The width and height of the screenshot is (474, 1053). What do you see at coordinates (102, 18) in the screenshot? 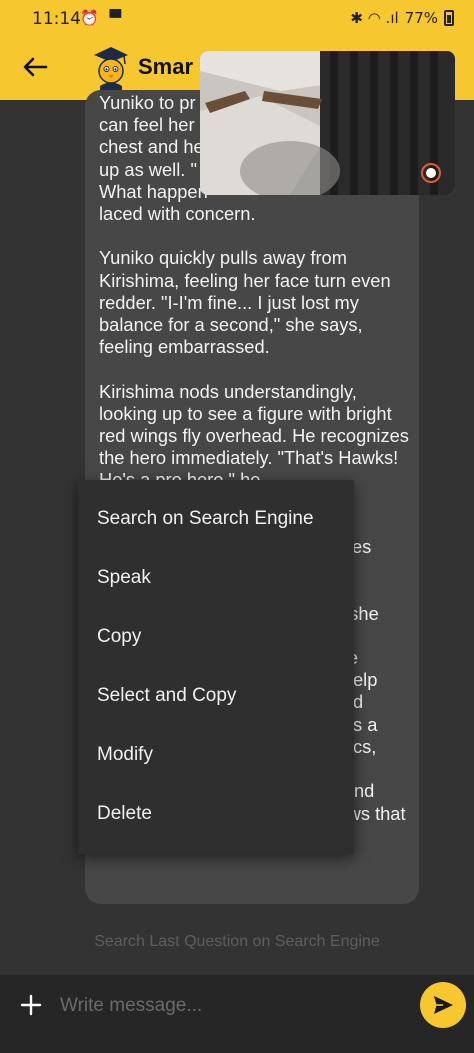
I see `notification-icons: ⏰ ▀` at bounding box center [102, 18].